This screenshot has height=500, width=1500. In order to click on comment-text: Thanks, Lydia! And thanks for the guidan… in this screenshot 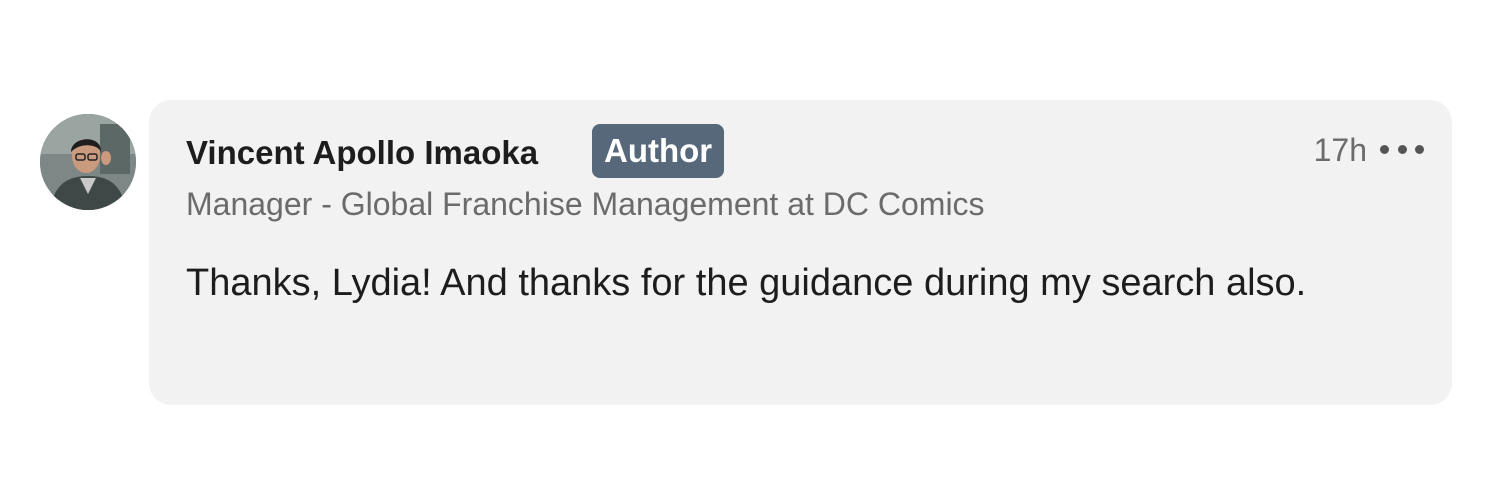, I will do `click(746, 283)`.